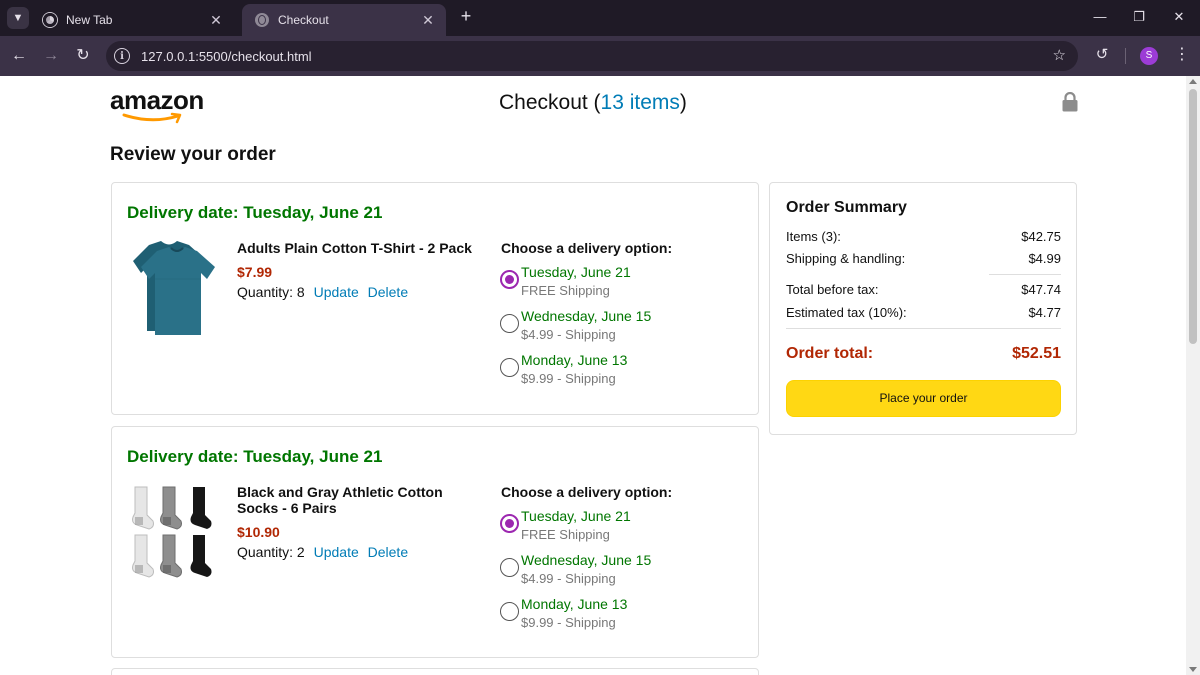  I want to click on sock-shape, so click(172, 532).